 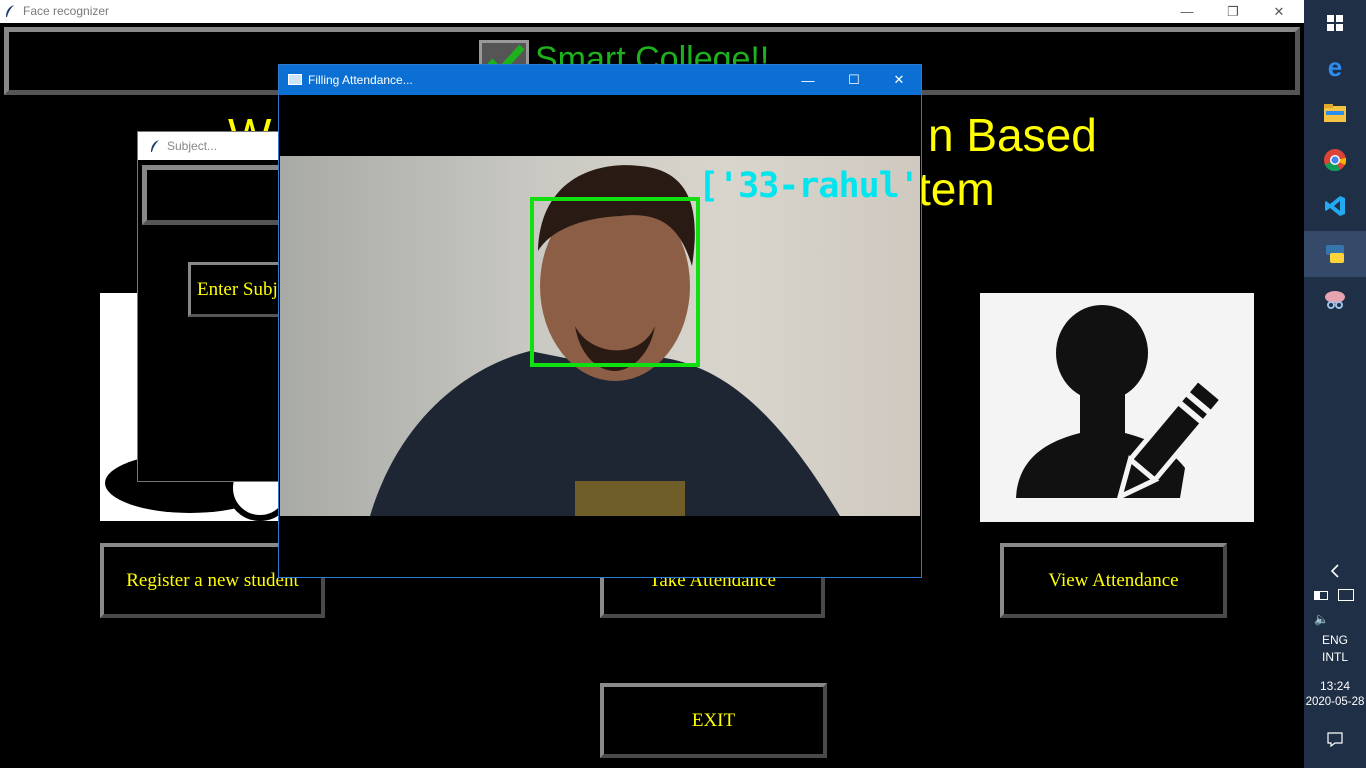 I want to click on user-edit-icon, so click(x=1120, y=403).